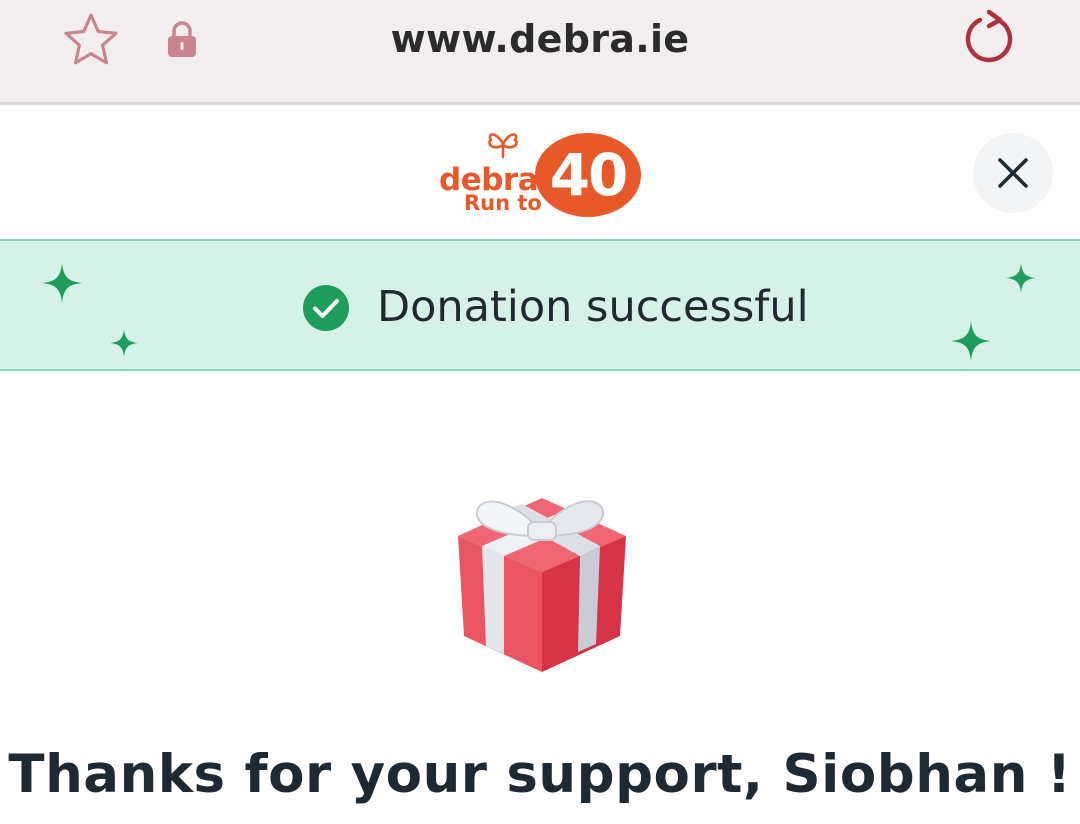  I want to click on browser-address-bar: www.debra.ie, so click(540, 52).